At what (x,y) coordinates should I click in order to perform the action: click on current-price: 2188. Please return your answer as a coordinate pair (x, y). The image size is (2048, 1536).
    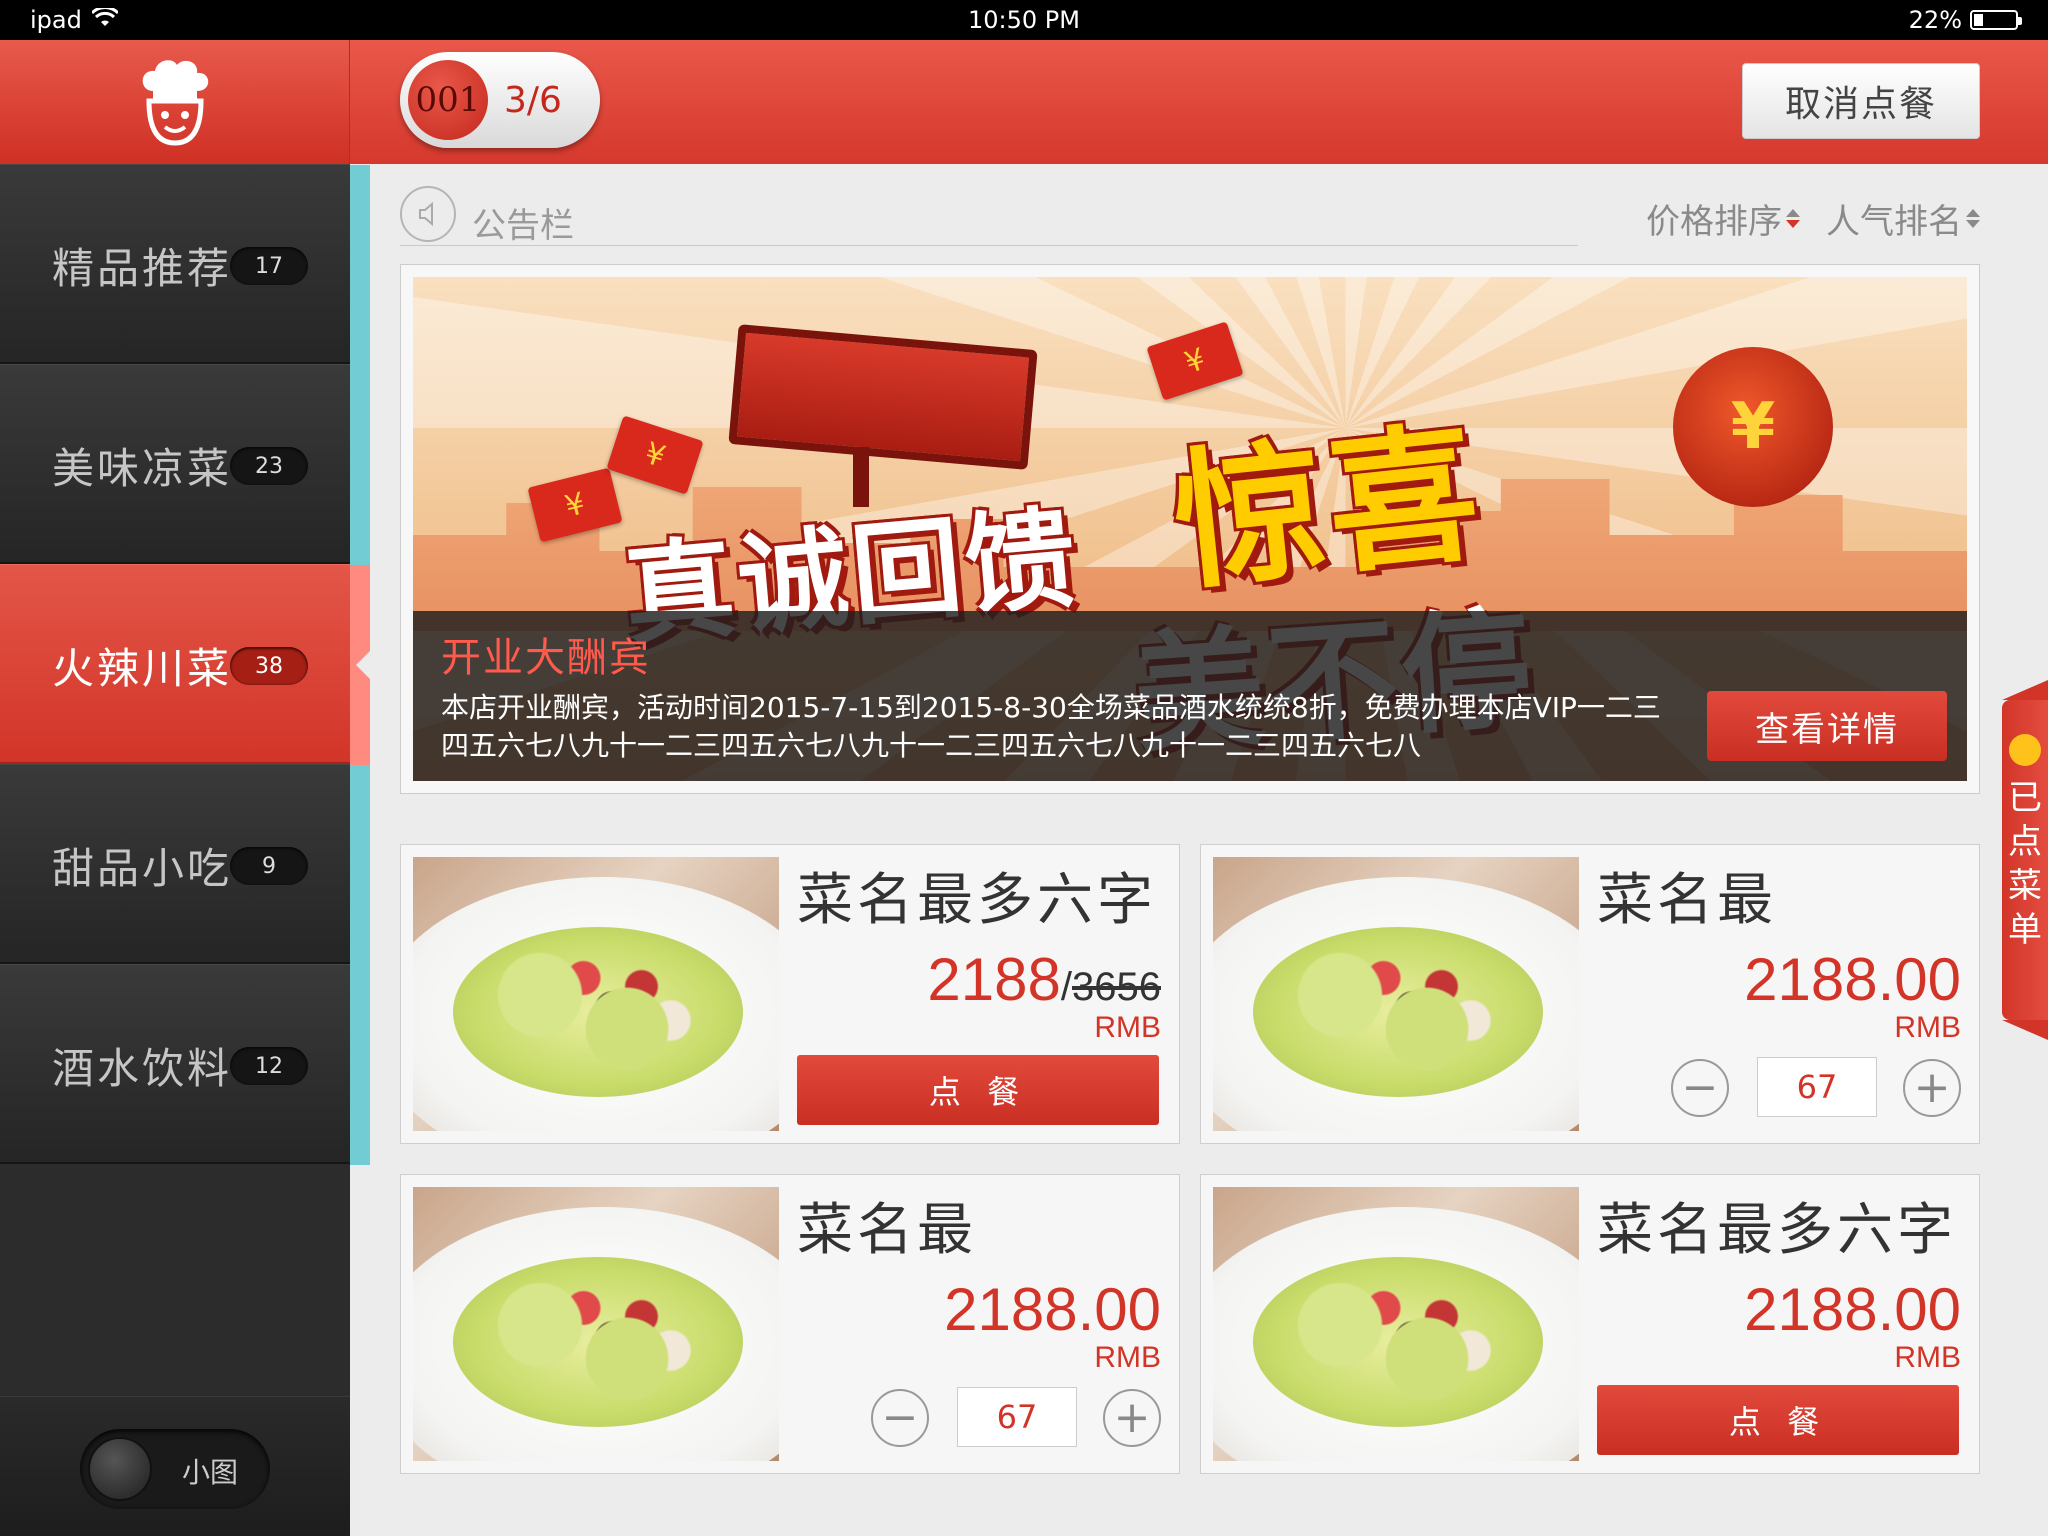
    Looking at the image, I should click on (994, 979).